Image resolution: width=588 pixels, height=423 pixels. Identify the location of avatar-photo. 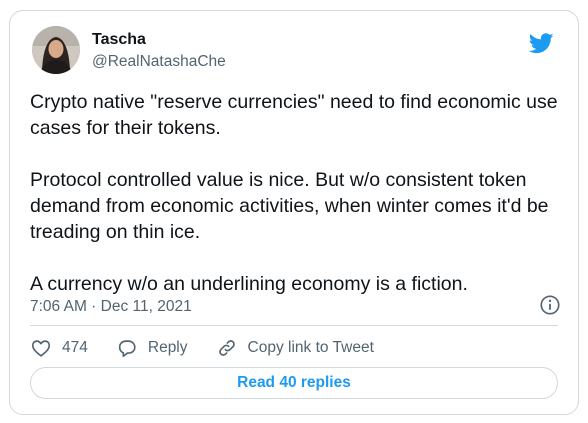
(56, 50).